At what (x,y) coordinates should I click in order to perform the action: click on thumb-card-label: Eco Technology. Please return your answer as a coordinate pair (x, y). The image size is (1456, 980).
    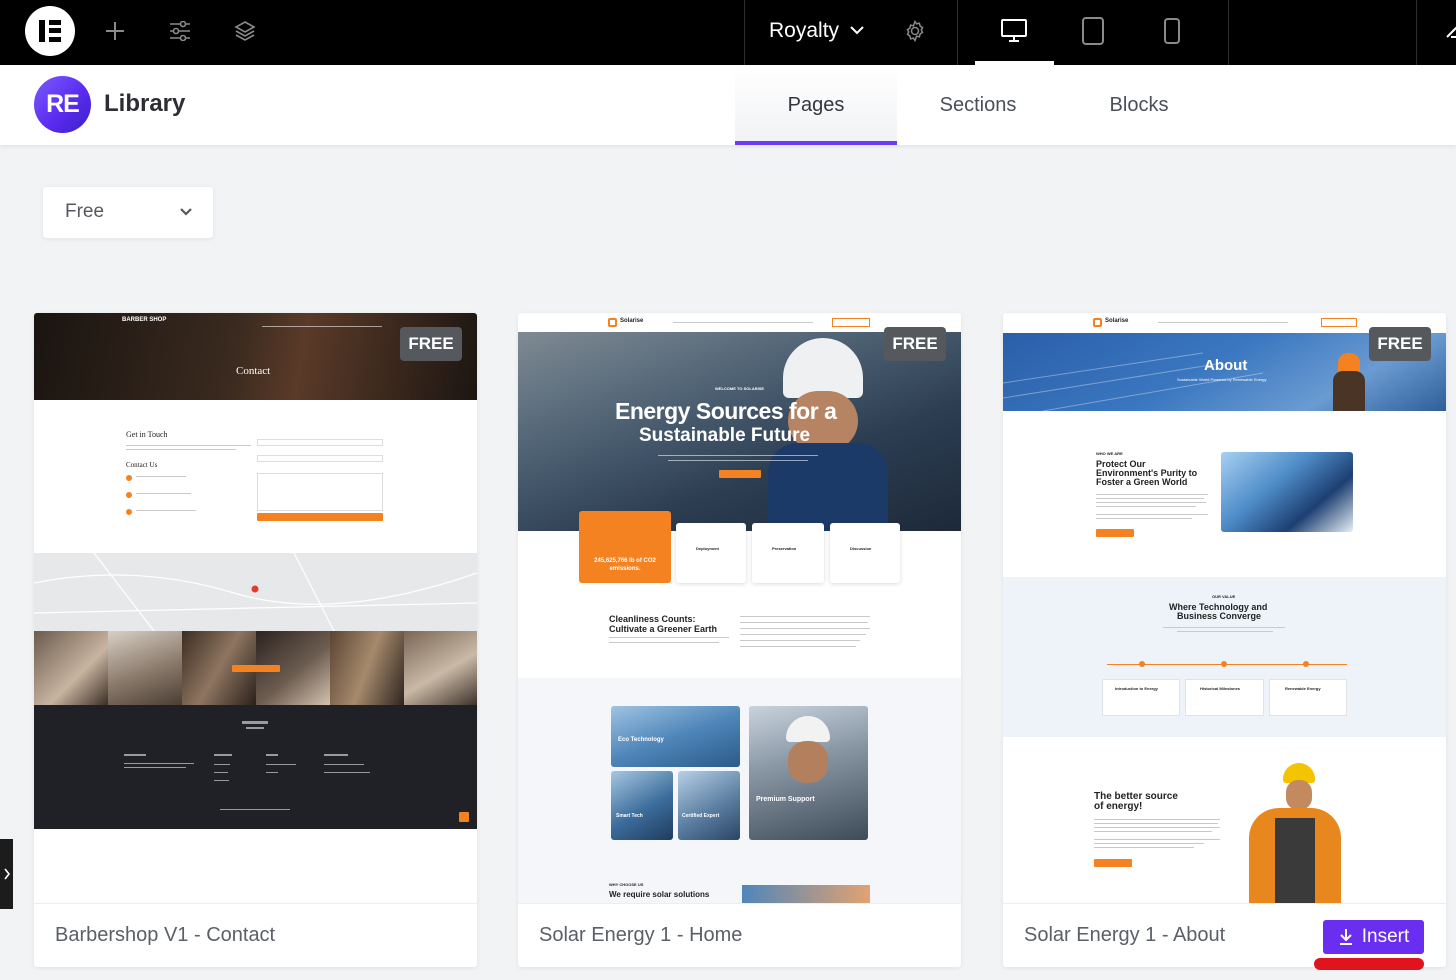
    Looking at the image, I should click on (641, 740).